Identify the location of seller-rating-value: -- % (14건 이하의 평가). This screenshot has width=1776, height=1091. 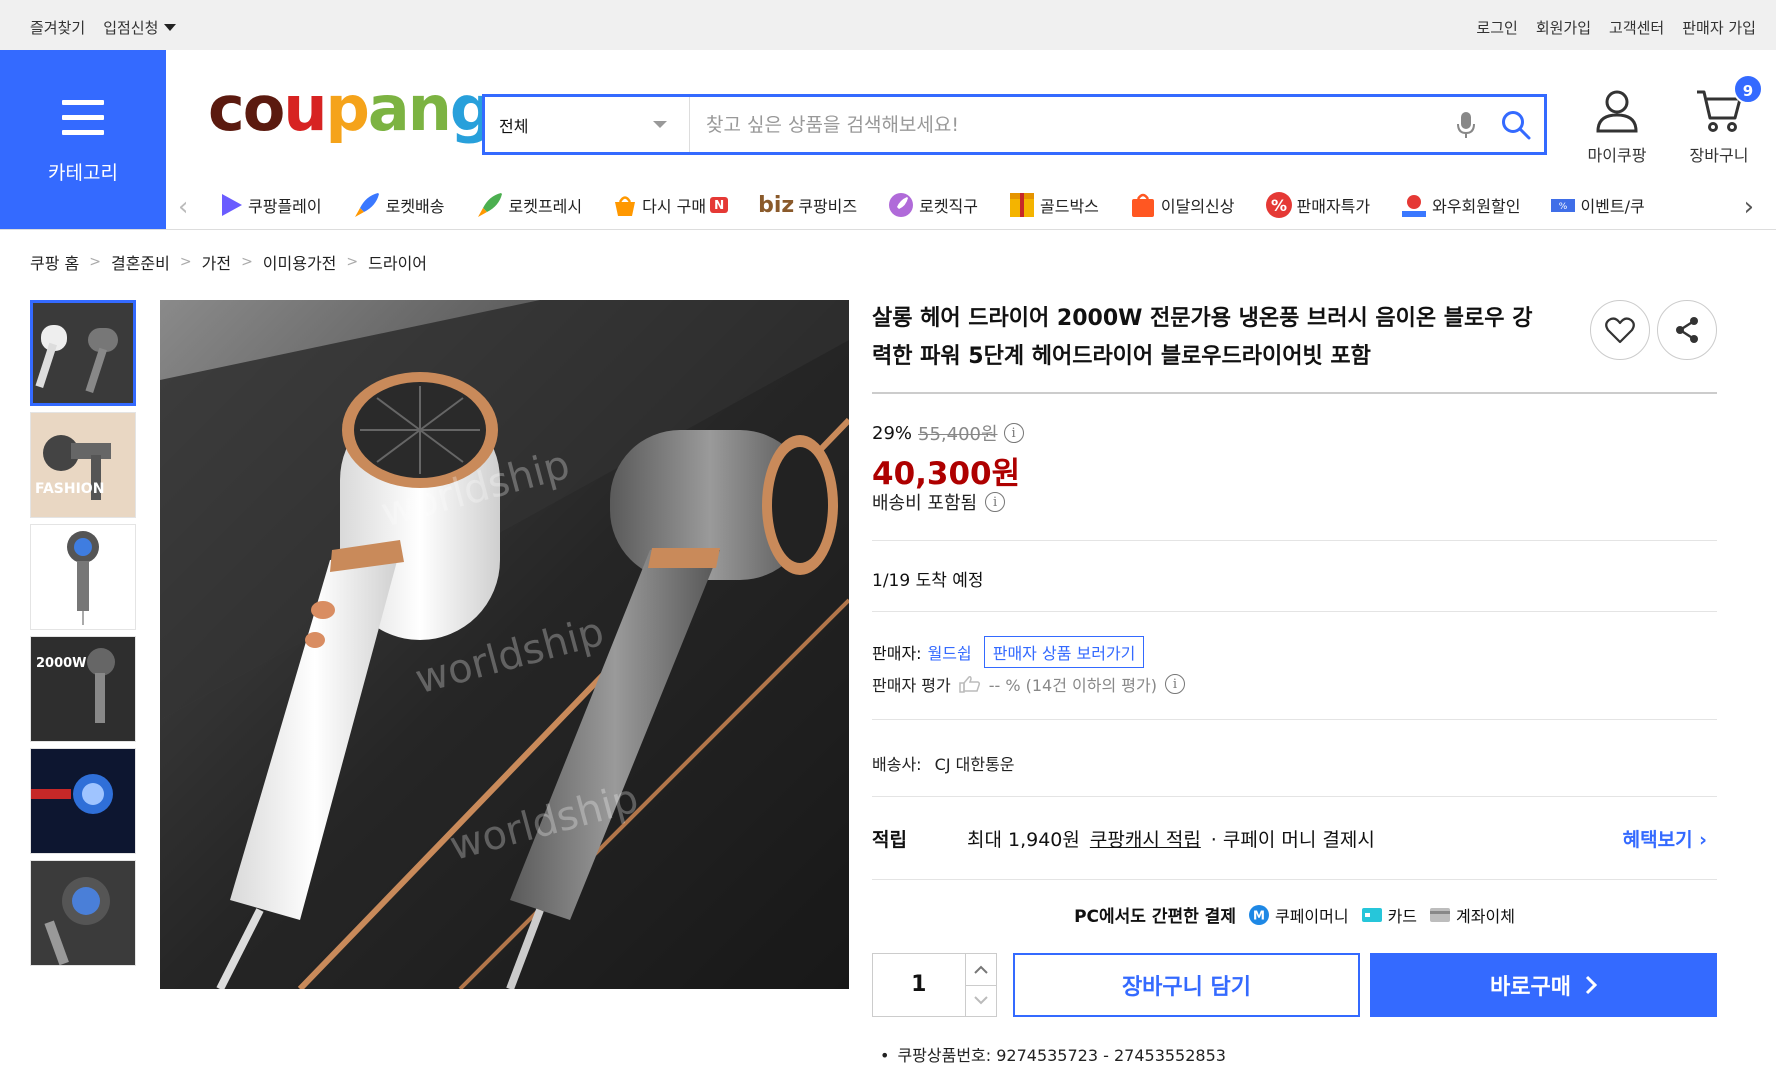
(1072, 685).